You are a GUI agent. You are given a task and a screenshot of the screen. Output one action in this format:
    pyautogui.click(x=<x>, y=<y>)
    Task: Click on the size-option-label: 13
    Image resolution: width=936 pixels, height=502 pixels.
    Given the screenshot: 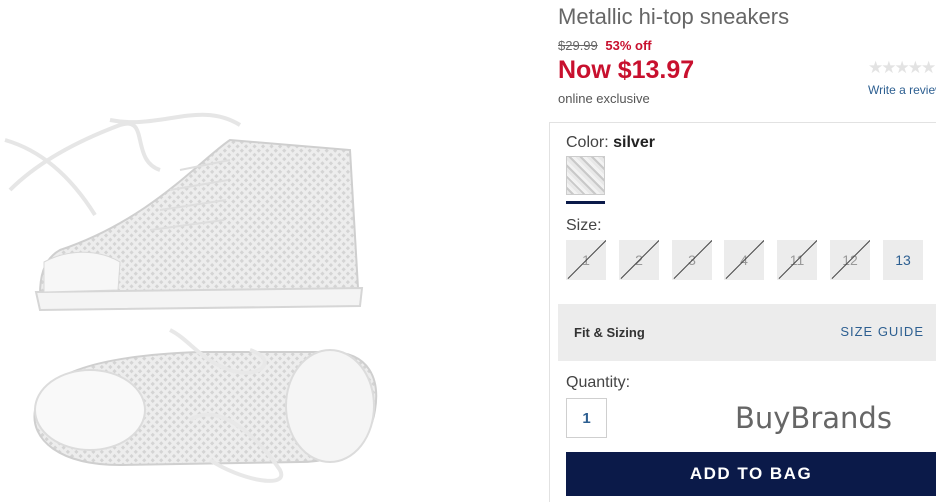 What is the action you would take?
    pyautogui.click(x=903, y=260)
    